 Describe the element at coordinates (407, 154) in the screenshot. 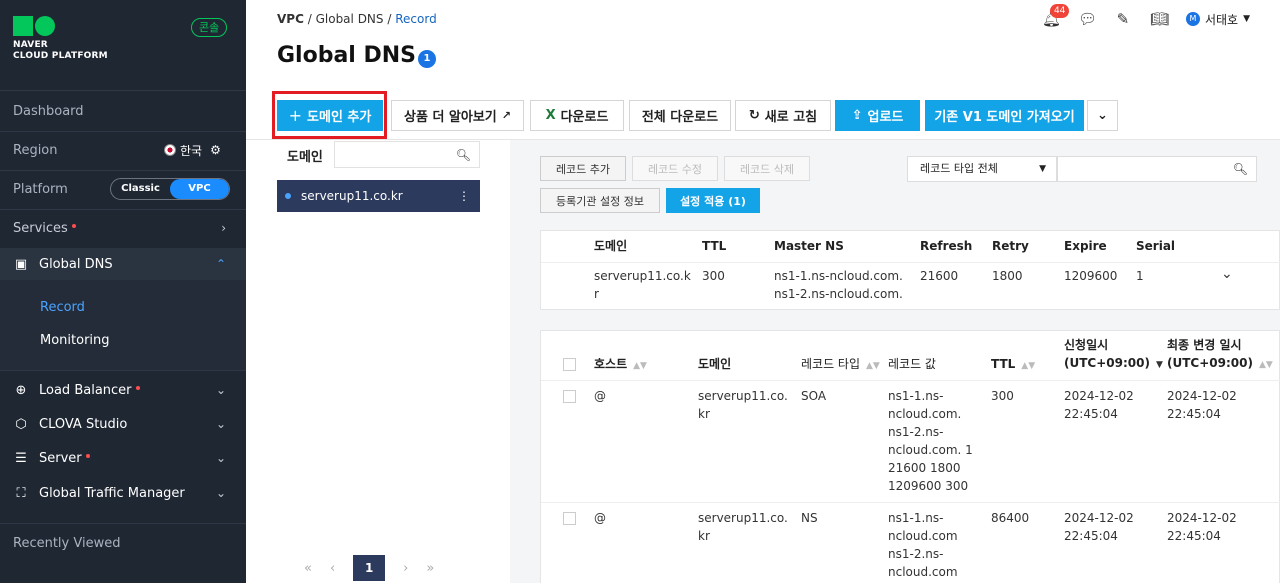

I see `domain-search-input: 🔍︎` at that location.